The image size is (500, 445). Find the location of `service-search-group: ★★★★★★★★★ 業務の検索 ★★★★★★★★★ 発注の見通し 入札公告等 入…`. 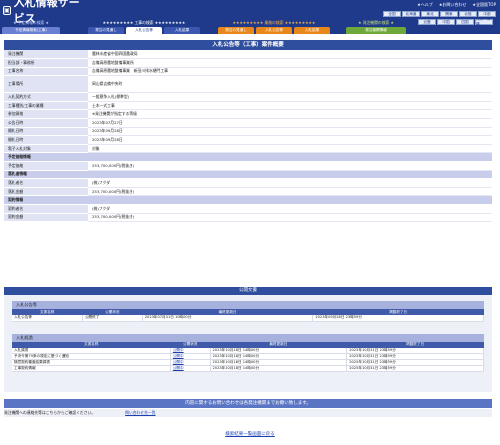

service-search-group: ★★★★★★★★★ 業務の検索 ★★★★★★★★★ 発注の見通し 入札公告等 入… is located at coordinates (274, 27).